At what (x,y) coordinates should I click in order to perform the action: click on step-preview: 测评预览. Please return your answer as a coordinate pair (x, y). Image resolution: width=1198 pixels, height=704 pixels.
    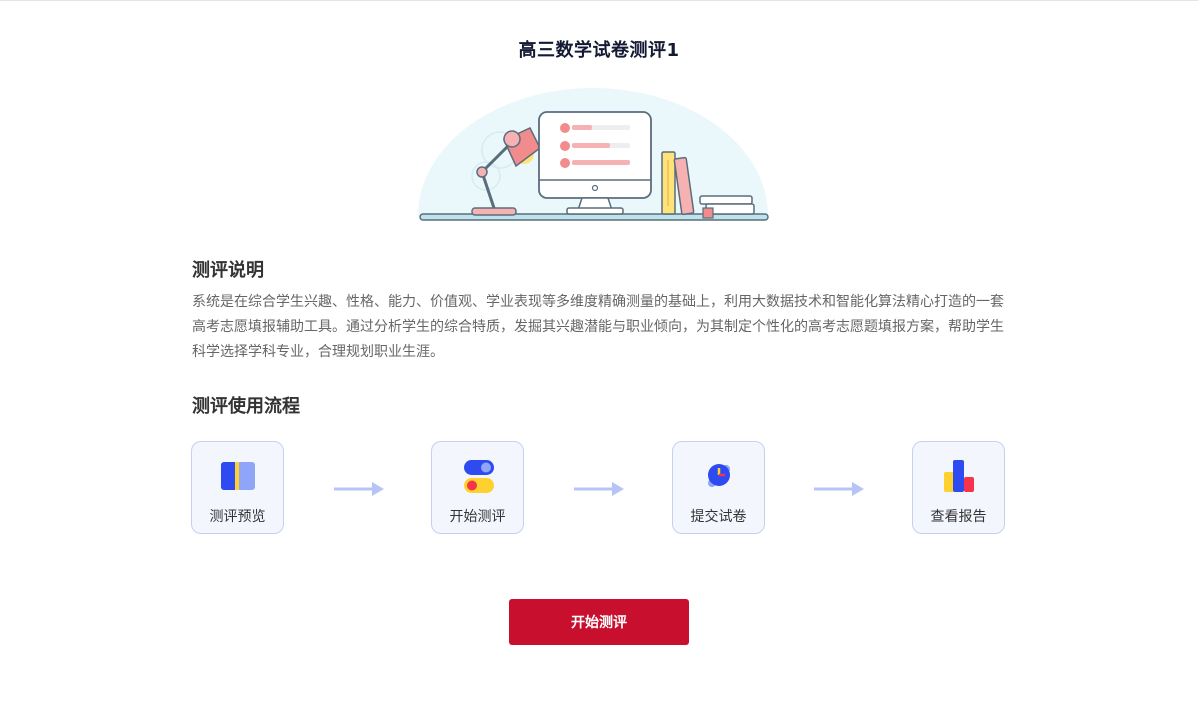
    Looking at the image, I should click on (237, 487).